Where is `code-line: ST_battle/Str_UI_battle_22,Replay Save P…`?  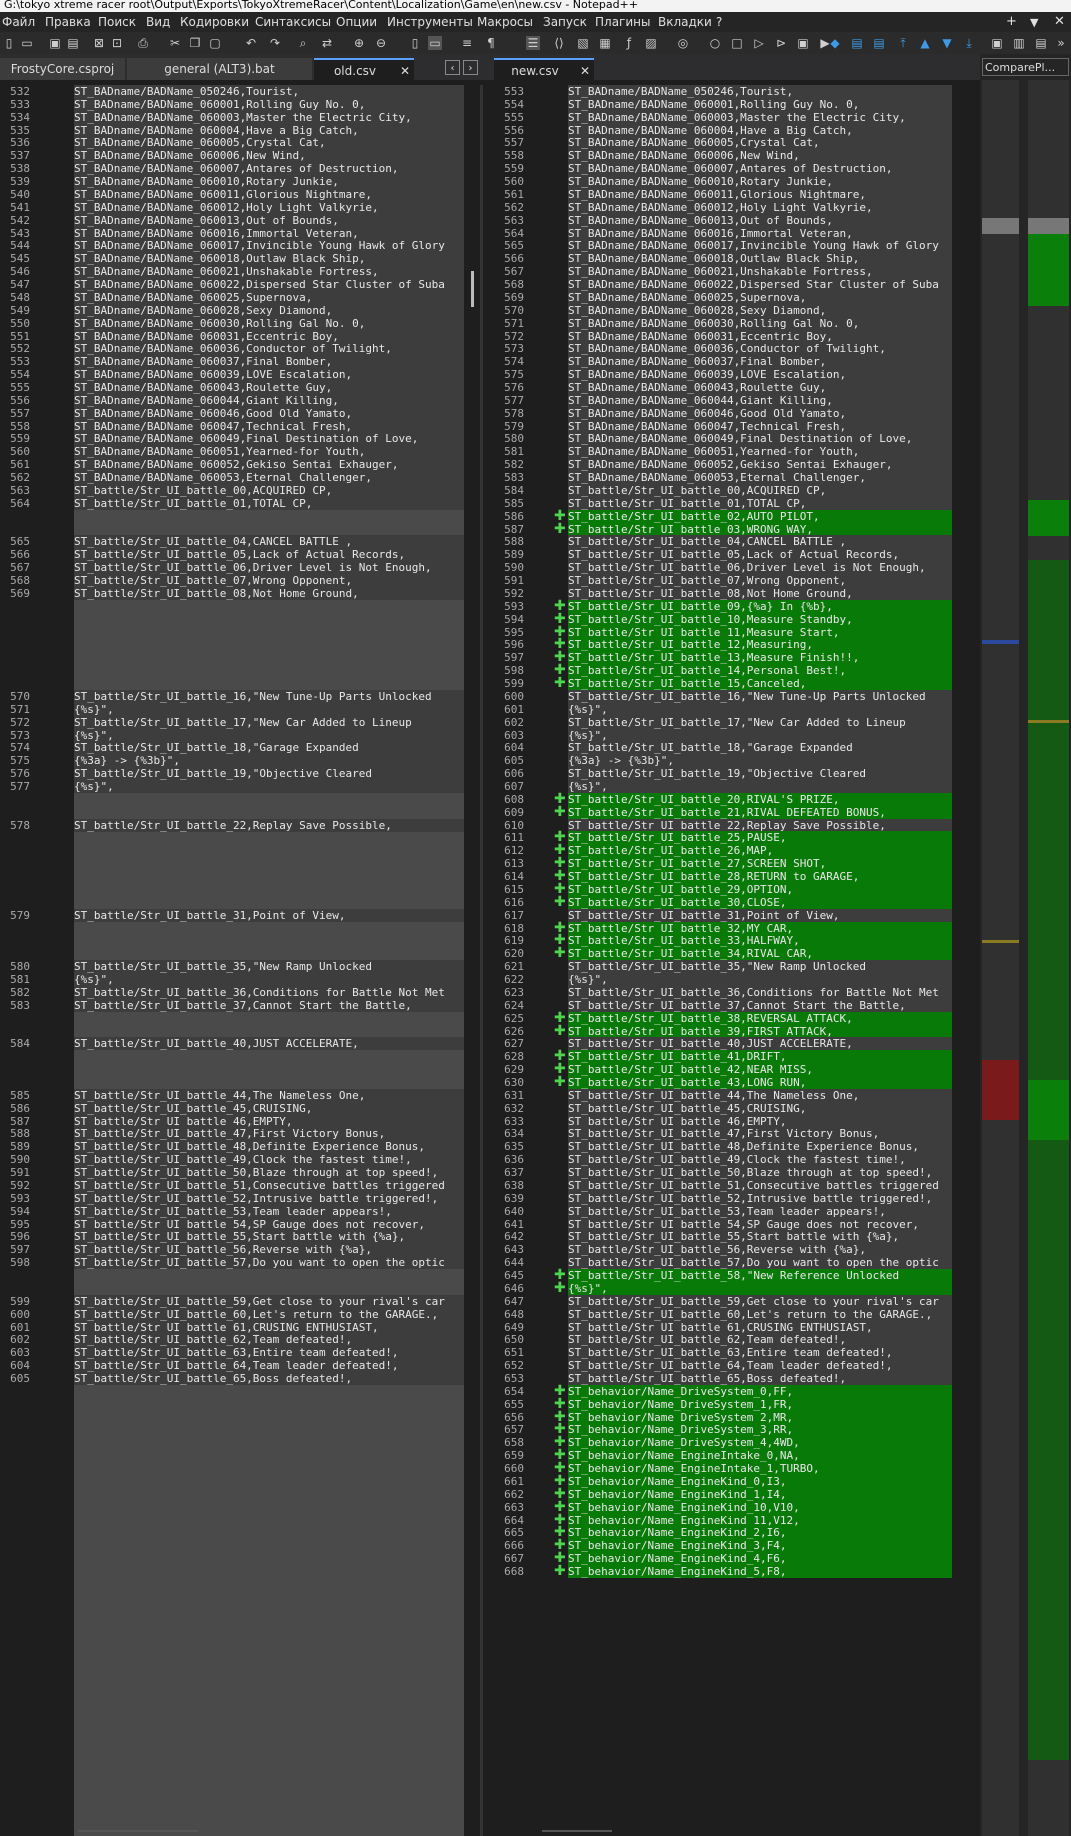
code-line: ST_battle/Str_UI_battle_22,Replay Save P… is located at coordinates (269, 825).